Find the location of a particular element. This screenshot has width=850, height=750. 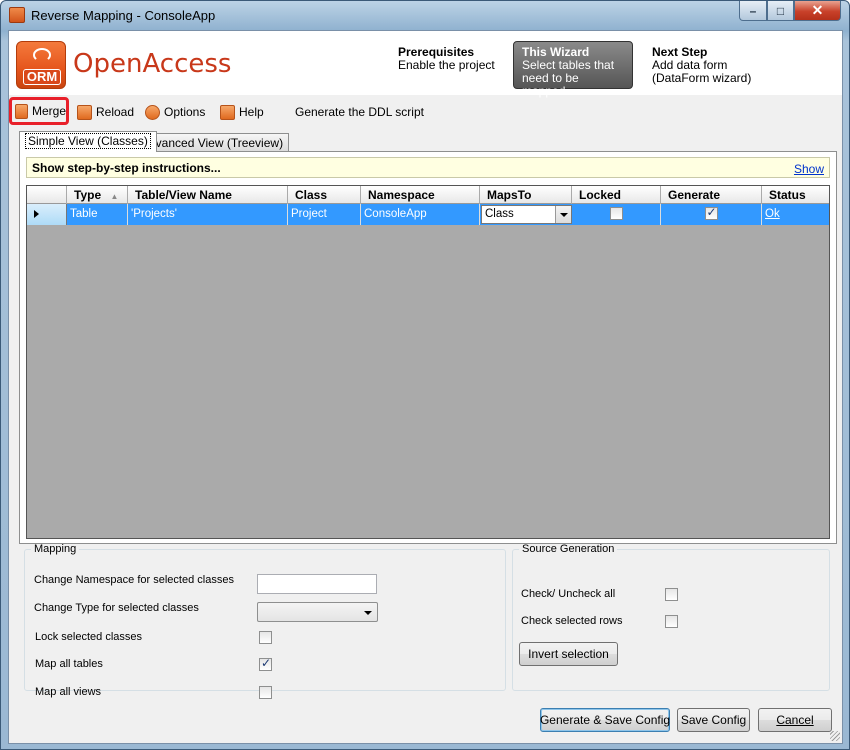

maximize-button: □ is located at coordinates (780, 11).